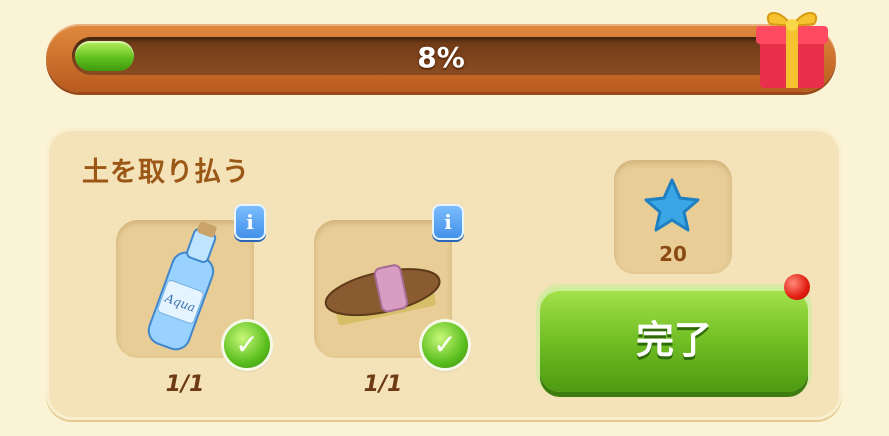  Describe the element at coordinates (790, 46) in the screenshot. I see `gift-box-icon` at that location.